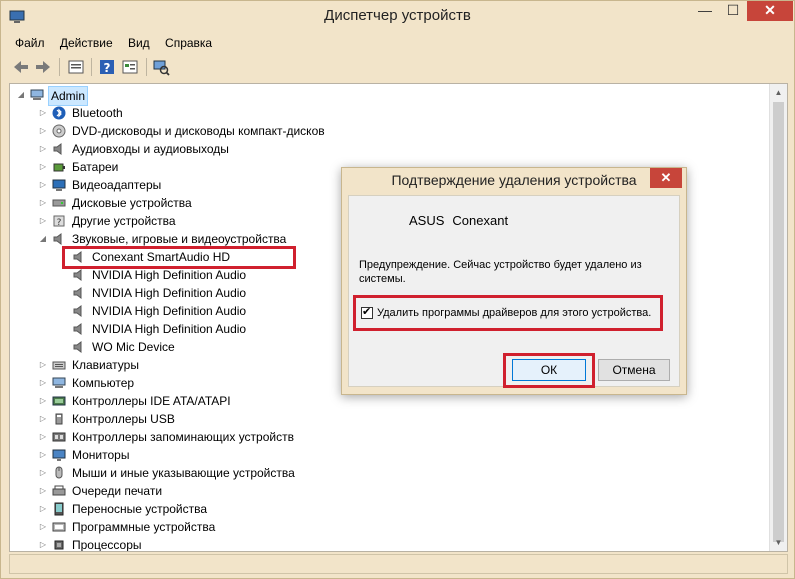 The width and height of the screenshot is (795, 579). Describe the element at coordinates (107, 545) in the screenshot. I see `tree-item-label: Процессоры` at that location.